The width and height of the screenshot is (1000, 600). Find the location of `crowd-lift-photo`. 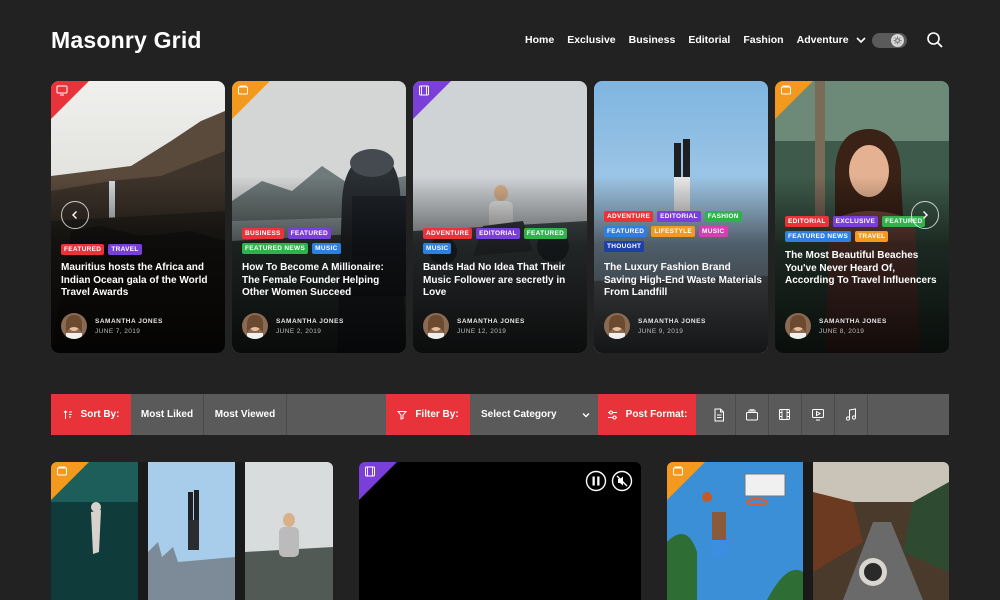

crowd-lift-photo is located at coordinates (289, 531).